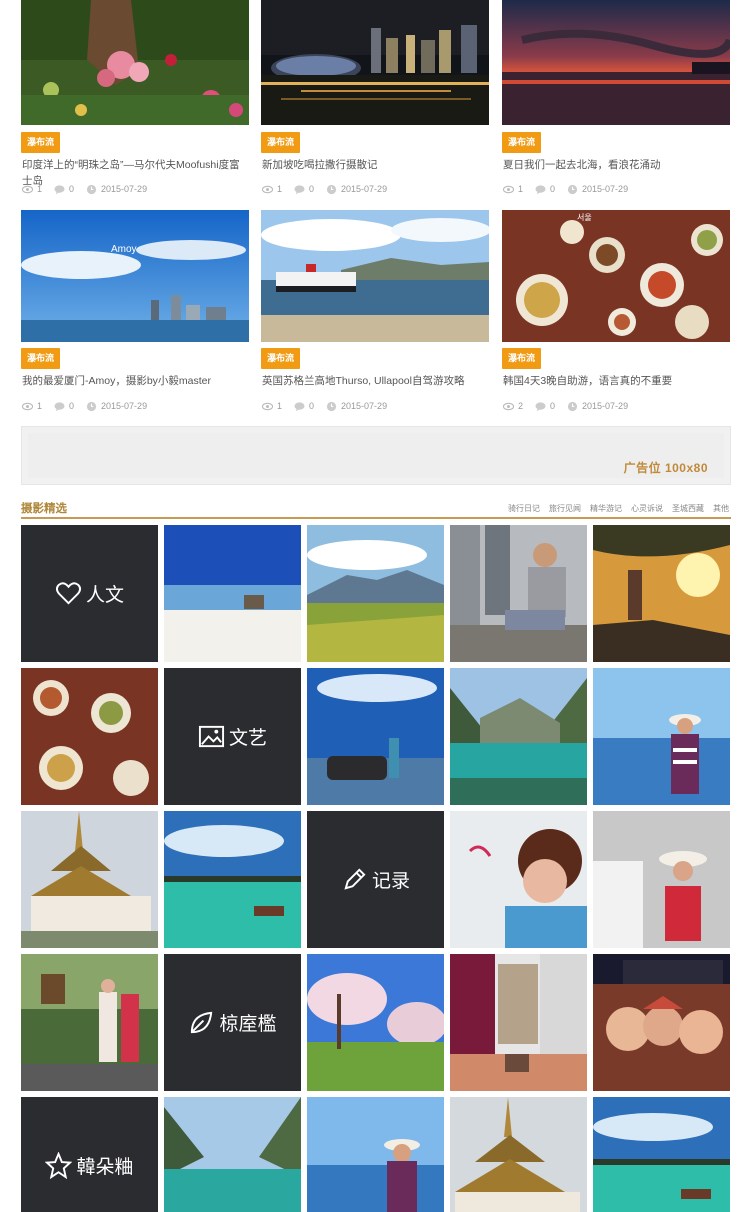 The height and width of the screenshot is (1212, 750). I want to click on category-tile: 韓朵粬, so click(89, 1154).